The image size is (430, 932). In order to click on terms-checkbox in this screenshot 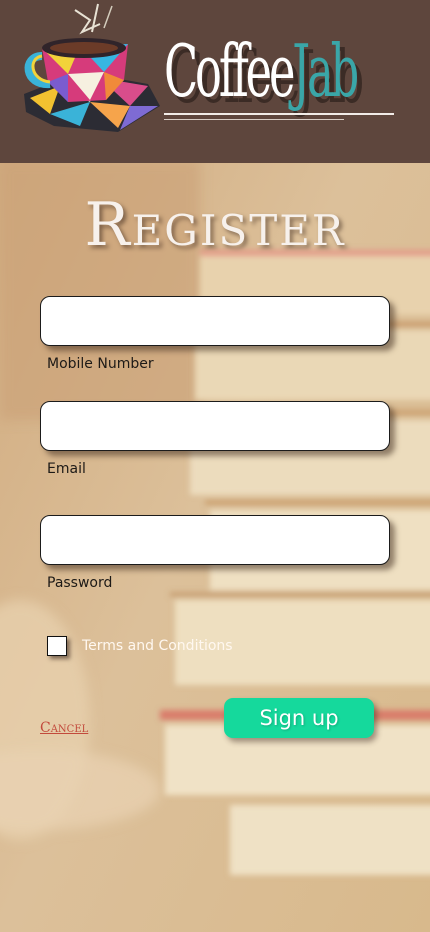, I will do `click(57, 646)`.